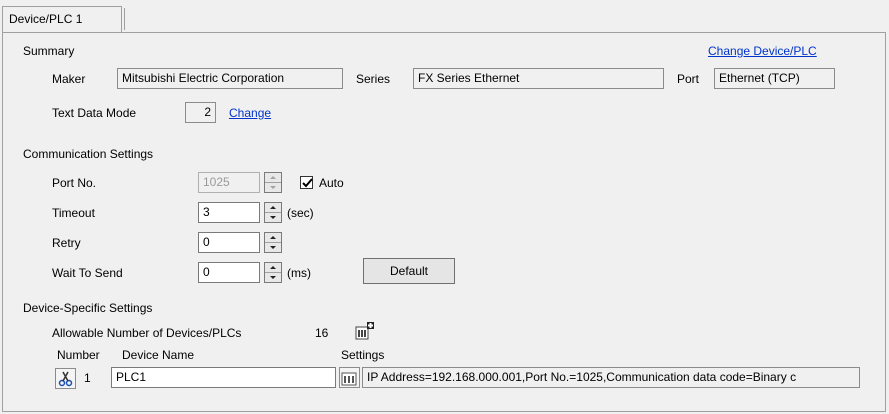  What do you see at coordinates (250, 113) in the screenshot?
I see `change-text-mode-link: Change` at bounding box center [250, 113].